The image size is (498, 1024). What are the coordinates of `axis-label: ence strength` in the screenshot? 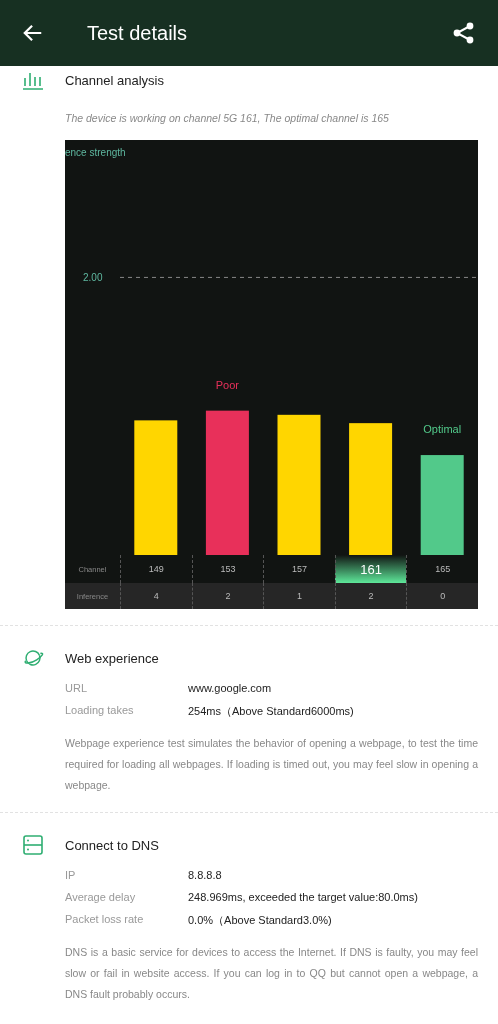 It's located at (95, 152).